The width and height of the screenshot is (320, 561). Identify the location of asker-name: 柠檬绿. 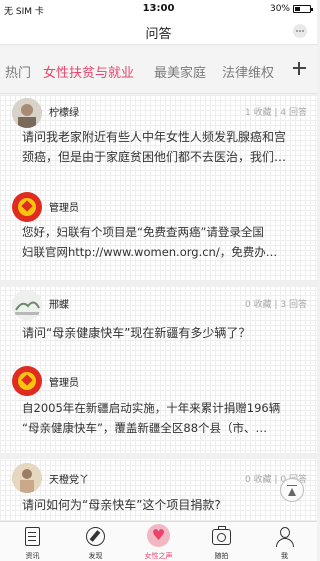
(64, 111).